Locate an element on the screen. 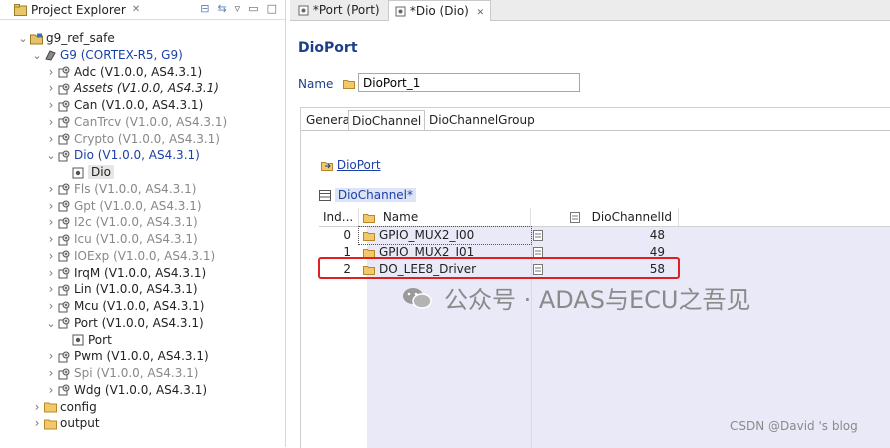  tree-item: › Icu (V1.0.0, AS4.3.1) is located at coordinates (122, 239).